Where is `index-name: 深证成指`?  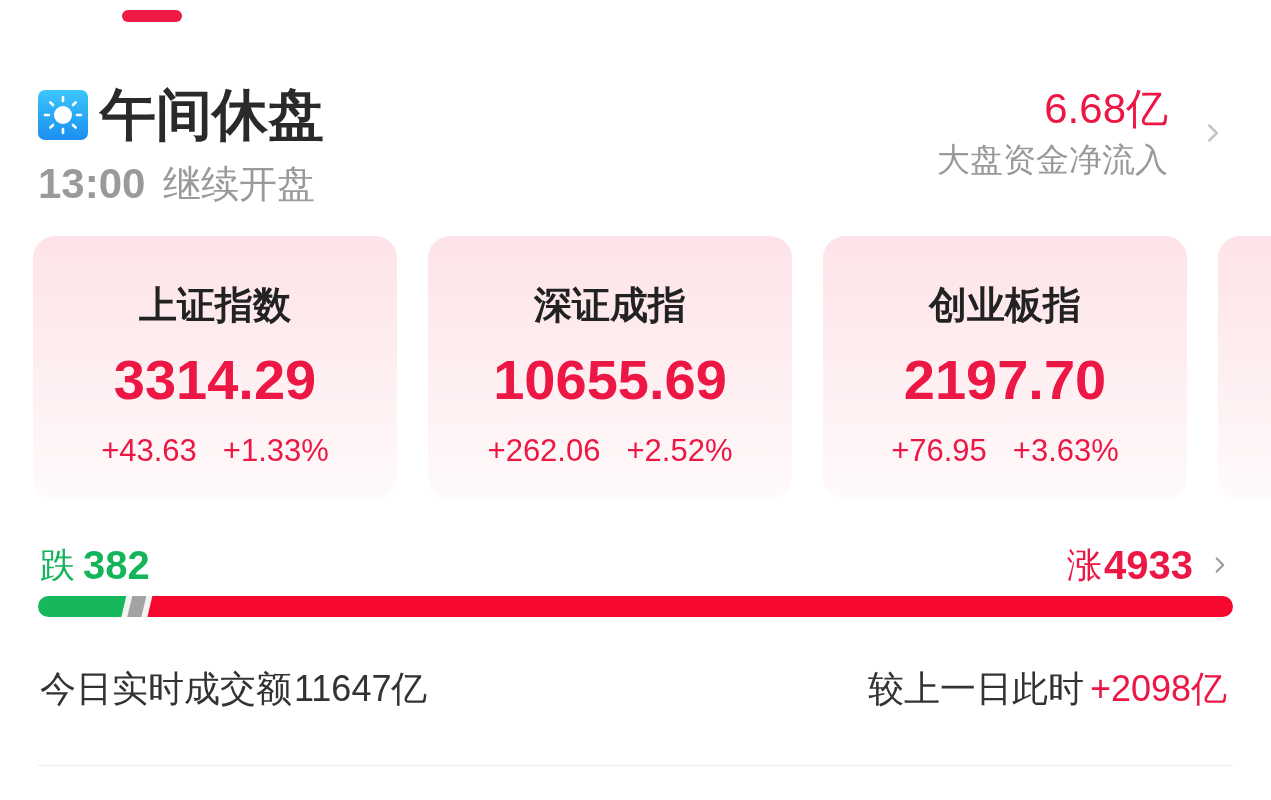
index-name: 深证成指 is located at coordinates (610, 305).